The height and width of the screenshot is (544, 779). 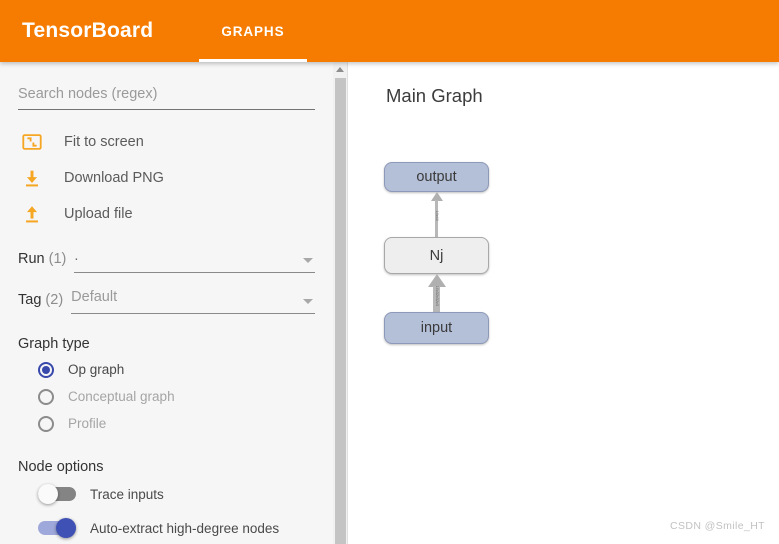 I want to click on download-icon, so click(x=32, y=178).